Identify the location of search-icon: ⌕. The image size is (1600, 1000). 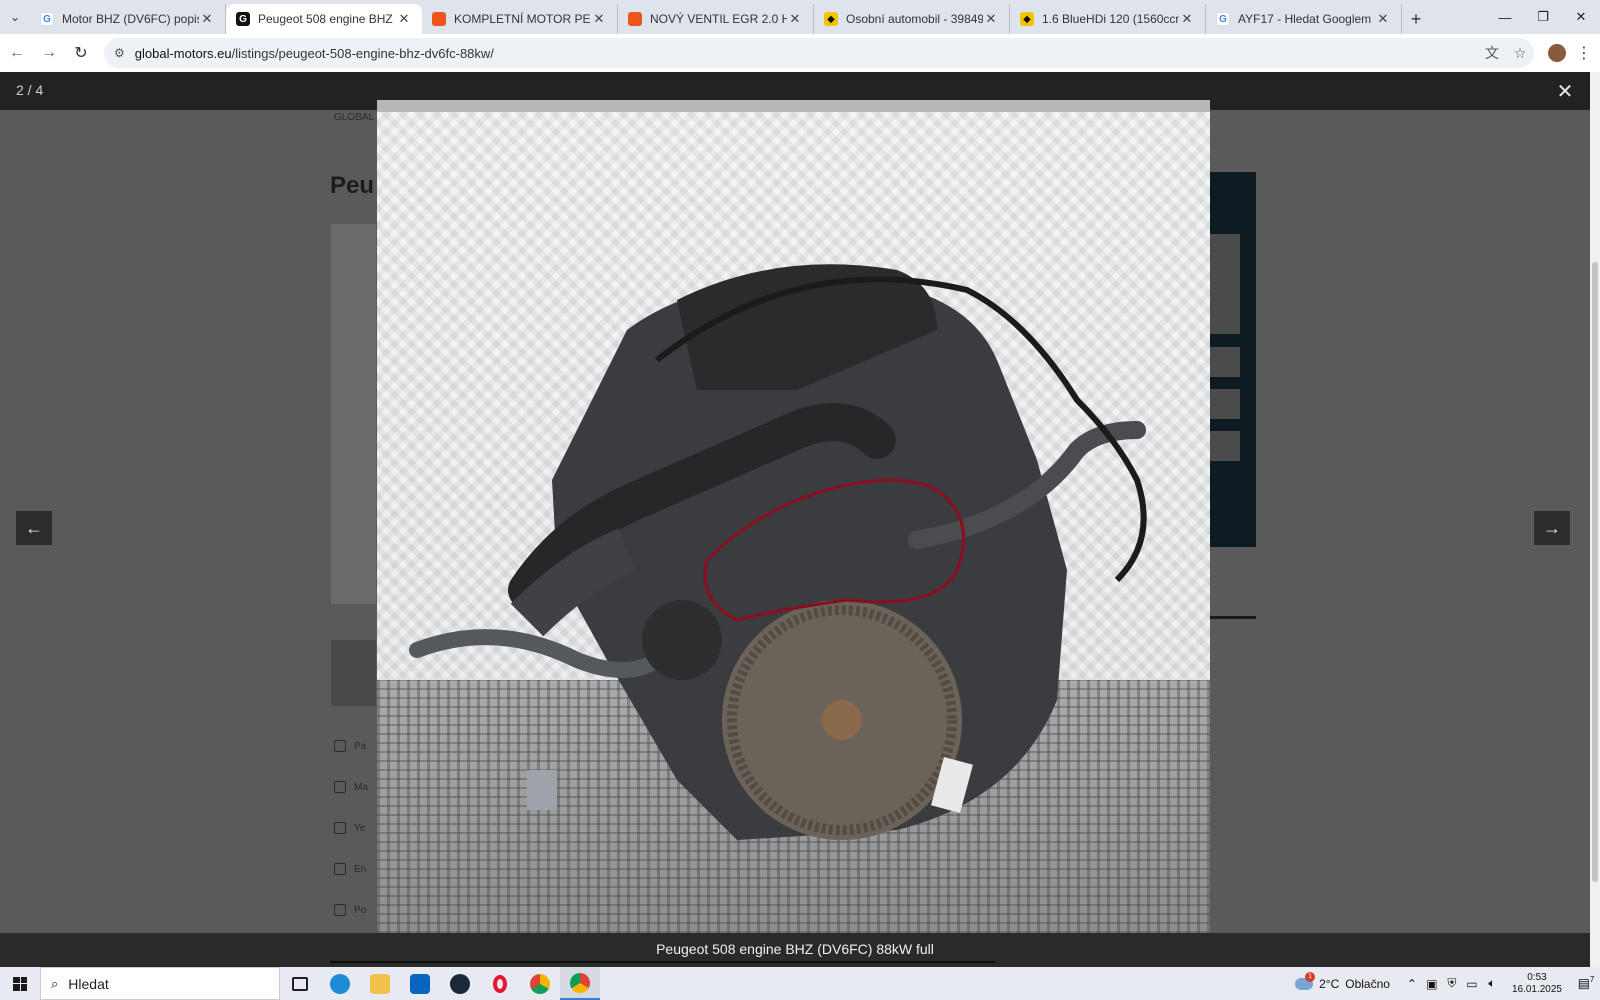
(55, 983).